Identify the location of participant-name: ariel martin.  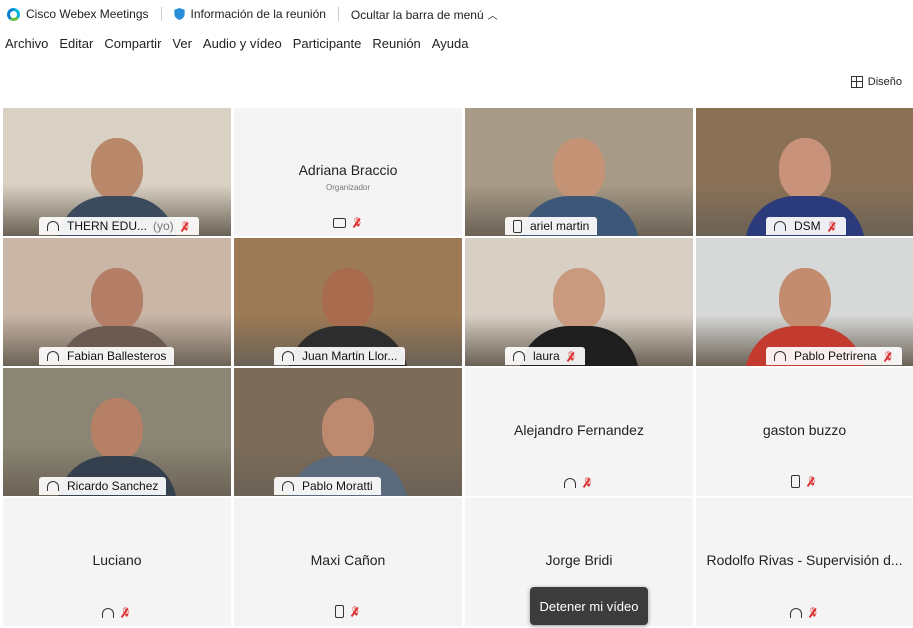
(560, 226).